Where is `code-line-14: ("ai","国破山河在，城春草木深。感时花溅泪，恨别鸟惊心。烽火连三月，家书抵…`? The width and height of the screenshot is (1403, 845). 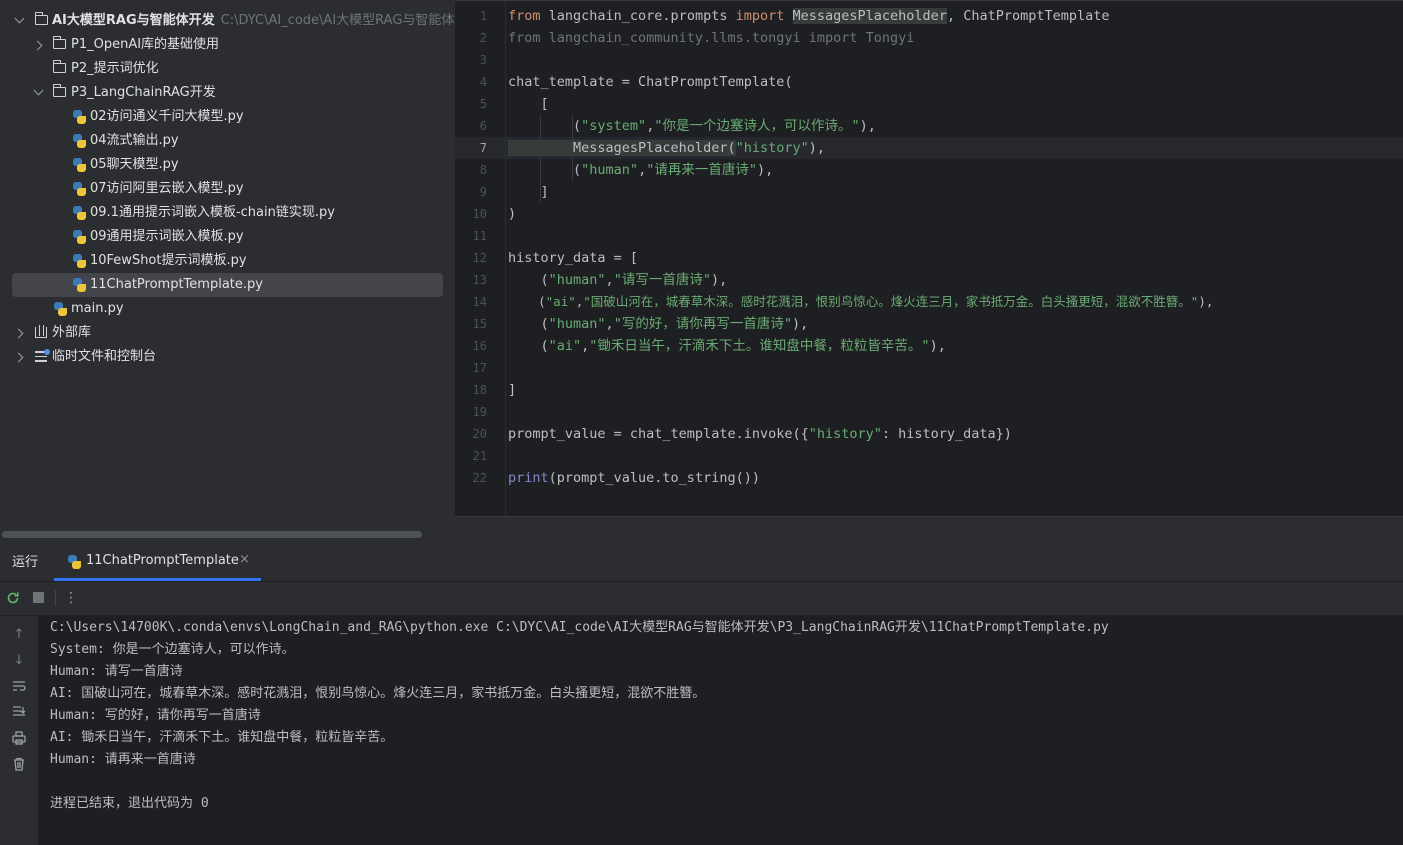 code-line-14: ("ai","国破山河在，城春草木深。感时花溅泪，恨别鸟惊心。烽火连三月，家书抵… is located at coordinates (955, 302).